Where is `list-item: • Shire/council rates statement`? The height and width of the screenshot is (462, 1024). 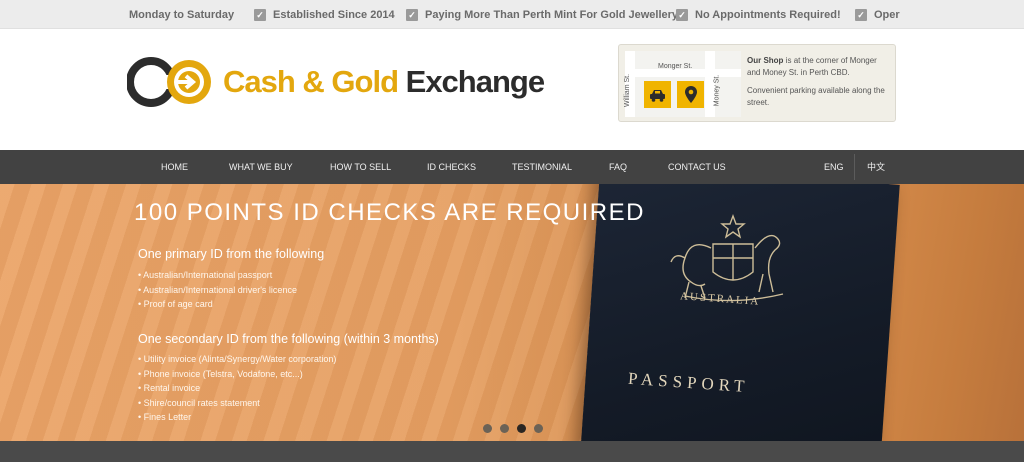 list-item: • Shire/council rates statement is located at coordinates (199, 402).